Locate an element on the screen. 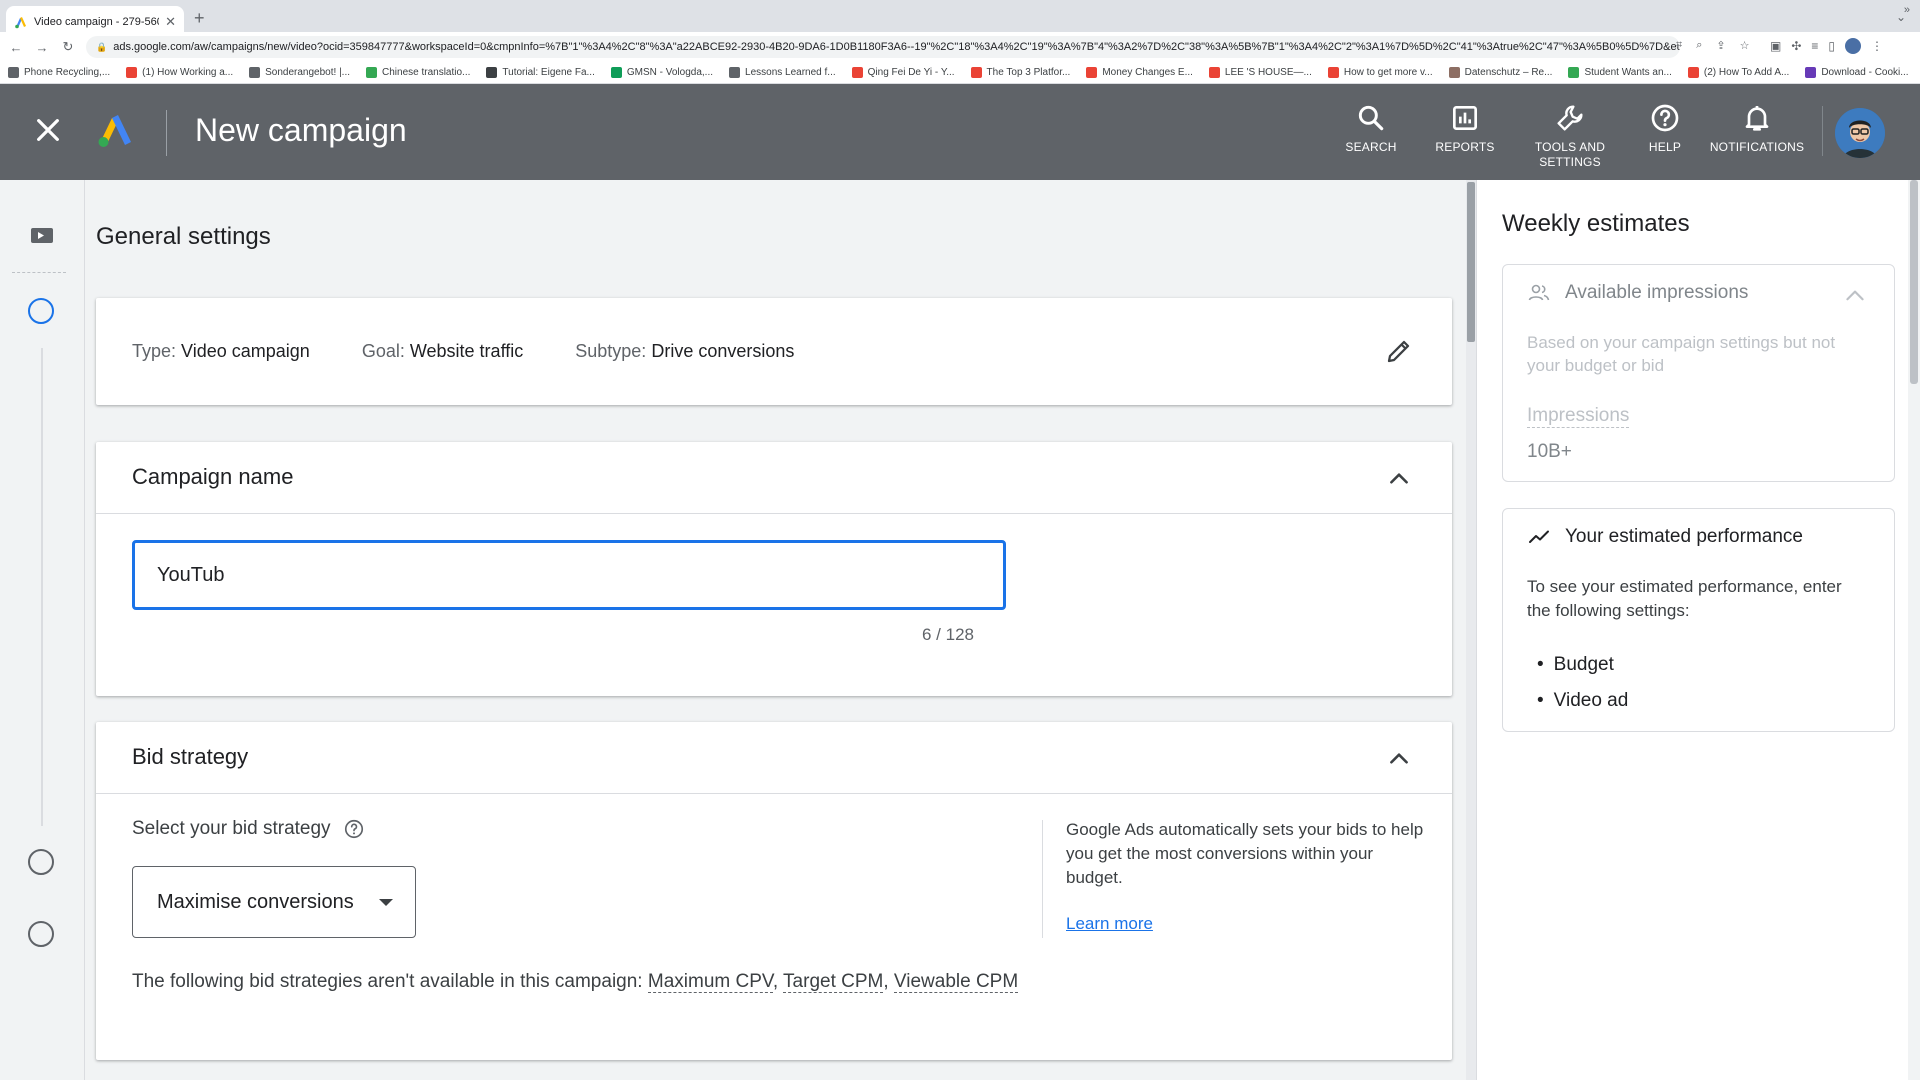  user-avatar-icon is located at coordinates (1860, 133).